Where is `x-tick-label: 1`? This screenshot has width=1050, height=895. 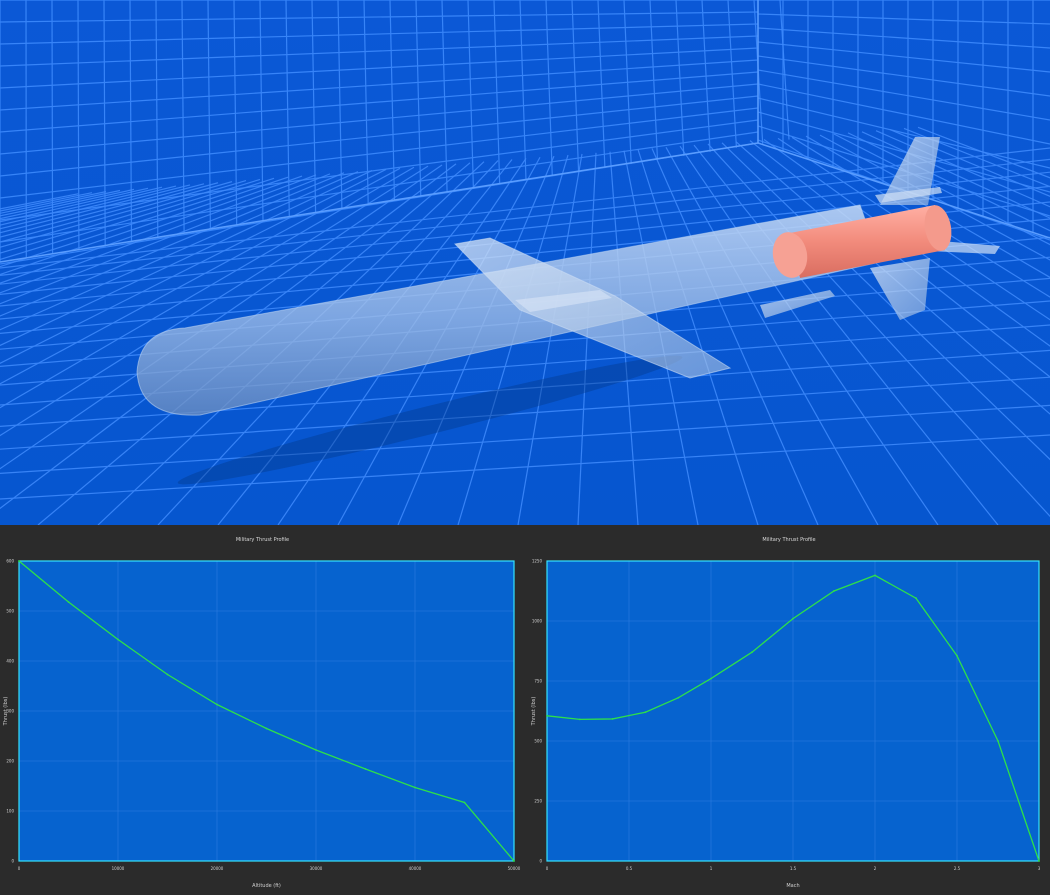
x-tick-label: 1 is located at coordinates (711, 868).